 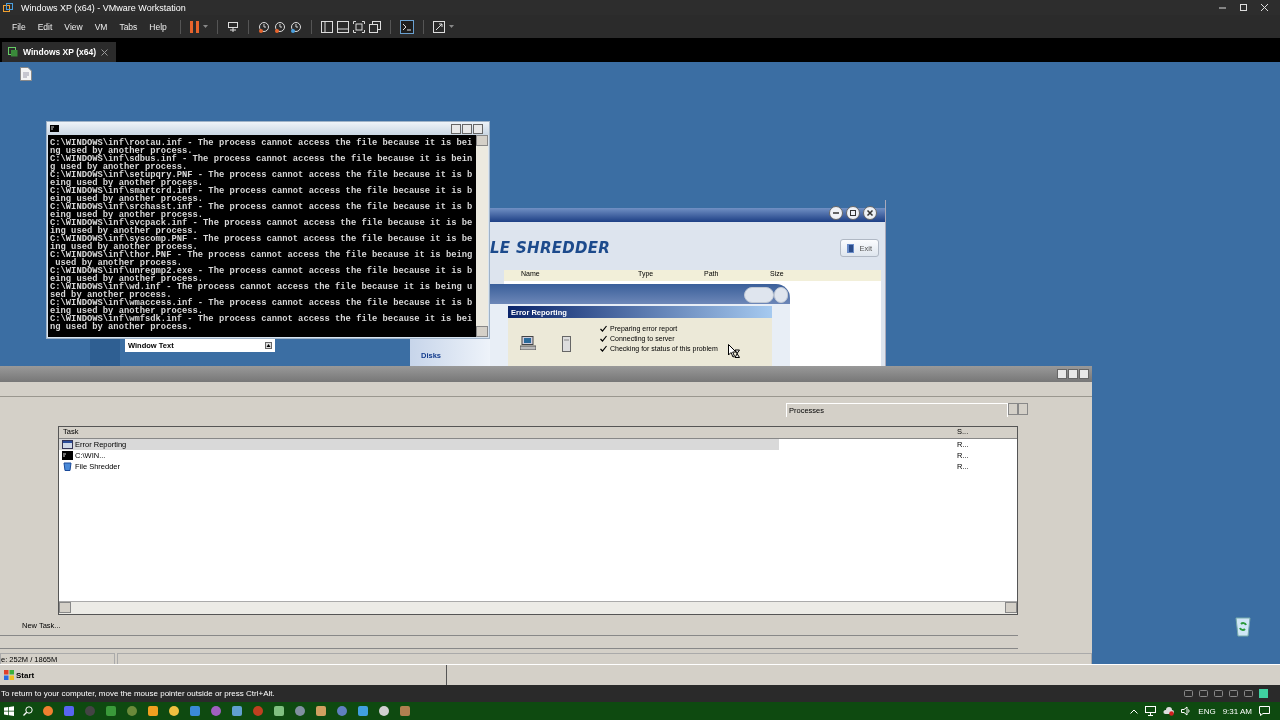 I want to click on console-line: sed by another process., so click(x=111, y=295).